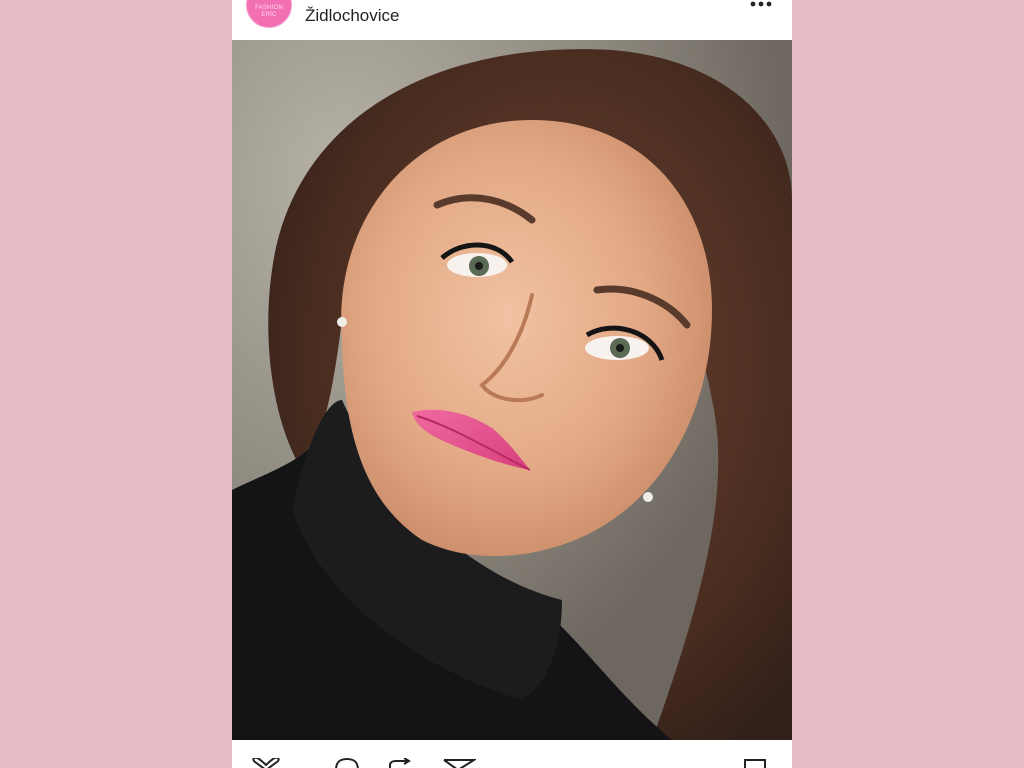  Describe the element at coordinates (755, 763) in the screenshot. I see `bookmark-icon` at that location.